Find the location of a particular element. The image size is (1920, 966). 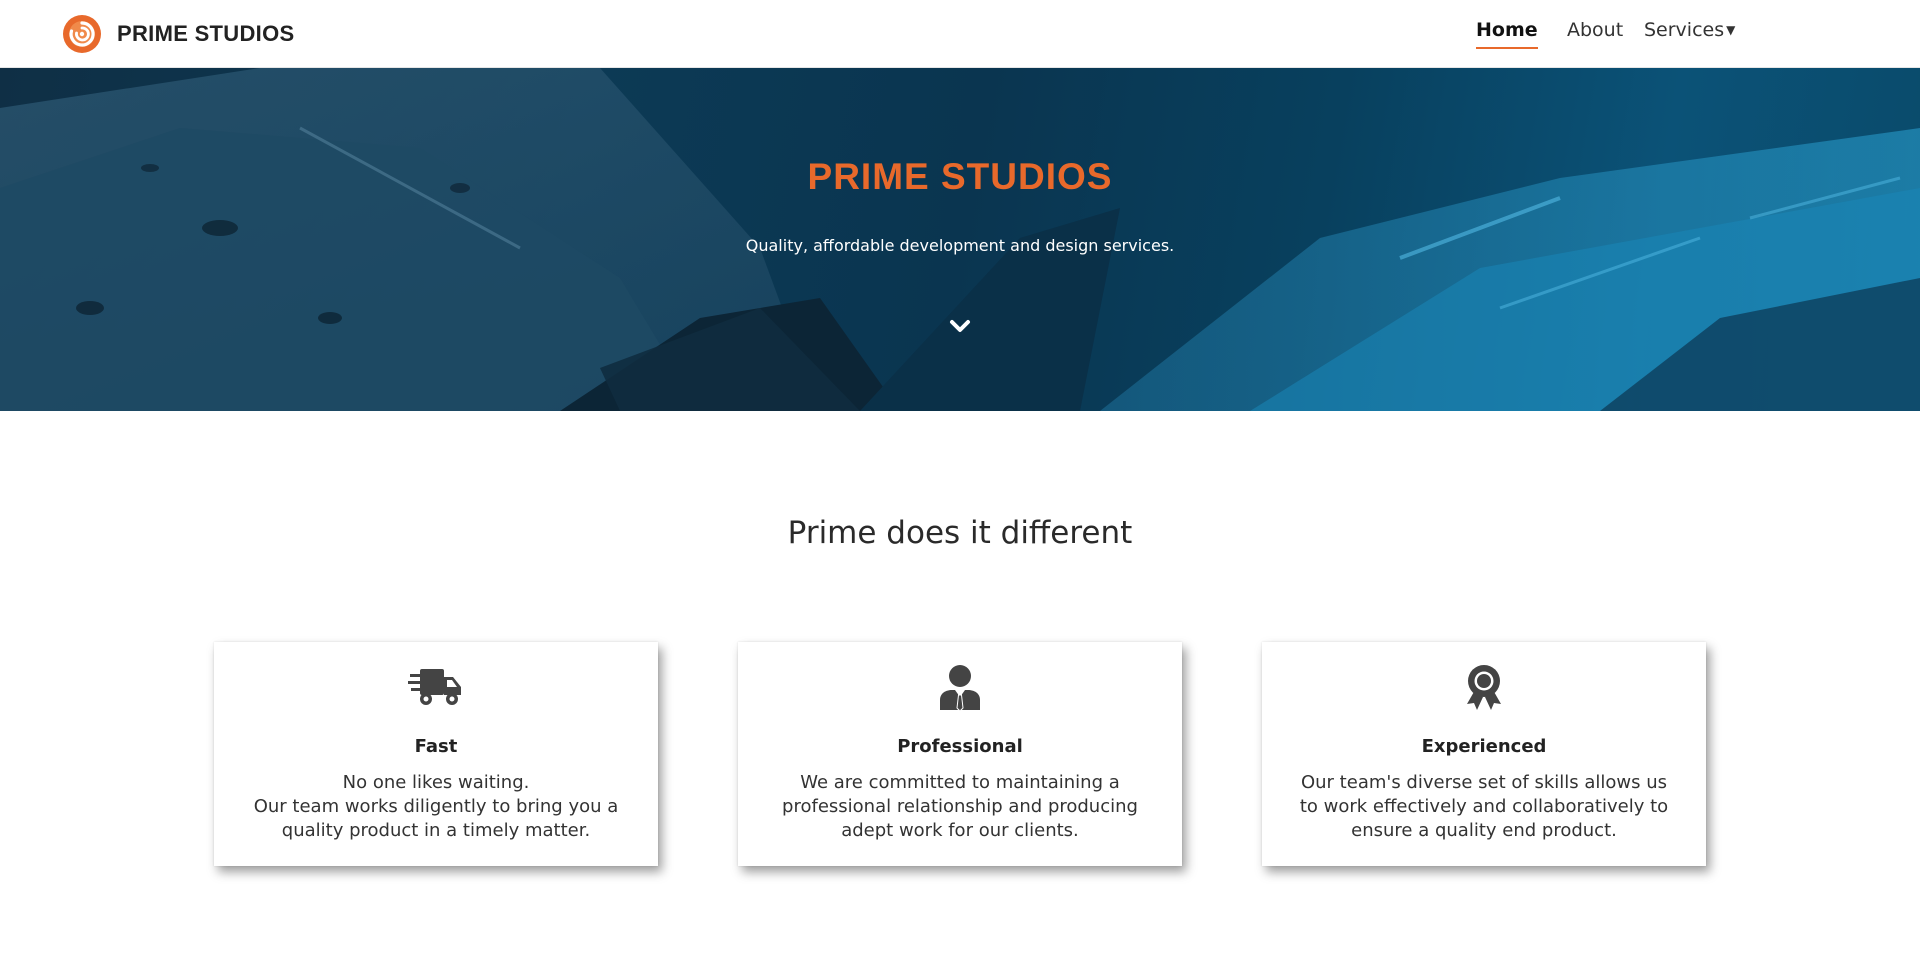

nav-item-label: About is located at coordinates (1595, 30).